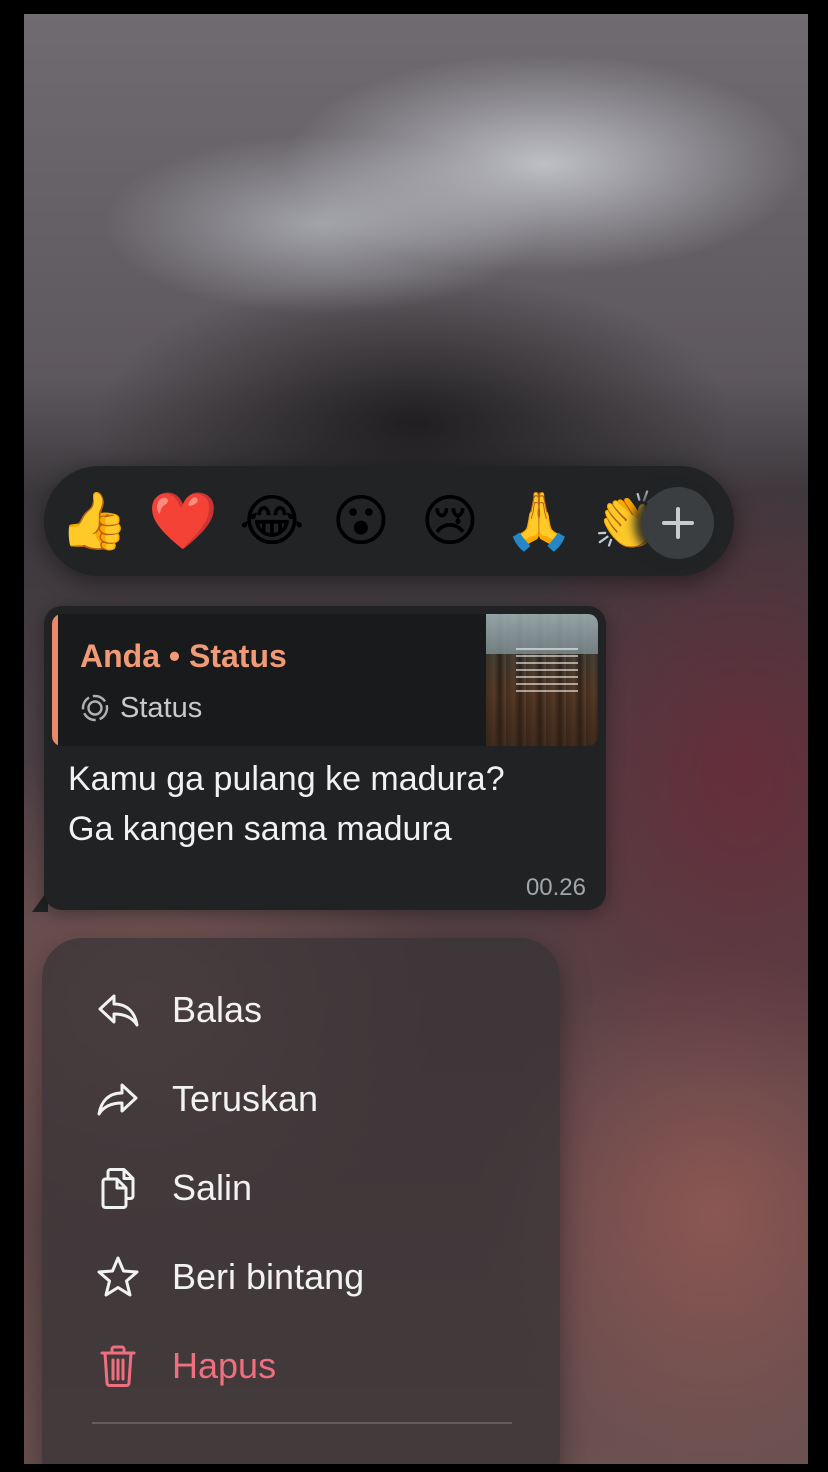  Describe the element at coordinates (678, 523) in the screenshot. I see `more-reactions-button` at that location.